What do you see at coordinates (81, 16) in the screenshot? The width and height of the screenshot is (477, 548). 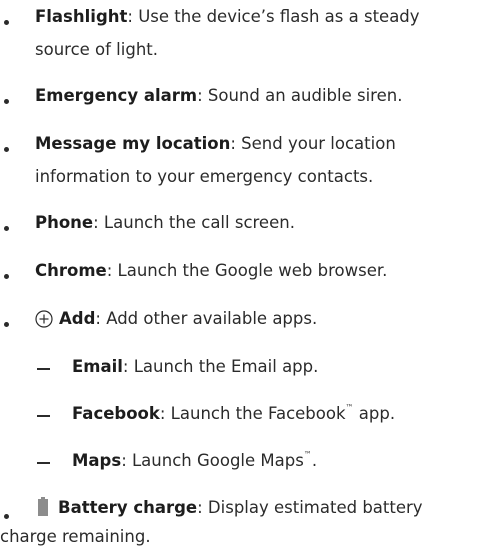 I see `item-term: Flashlight` at bounding box center [81, 16].